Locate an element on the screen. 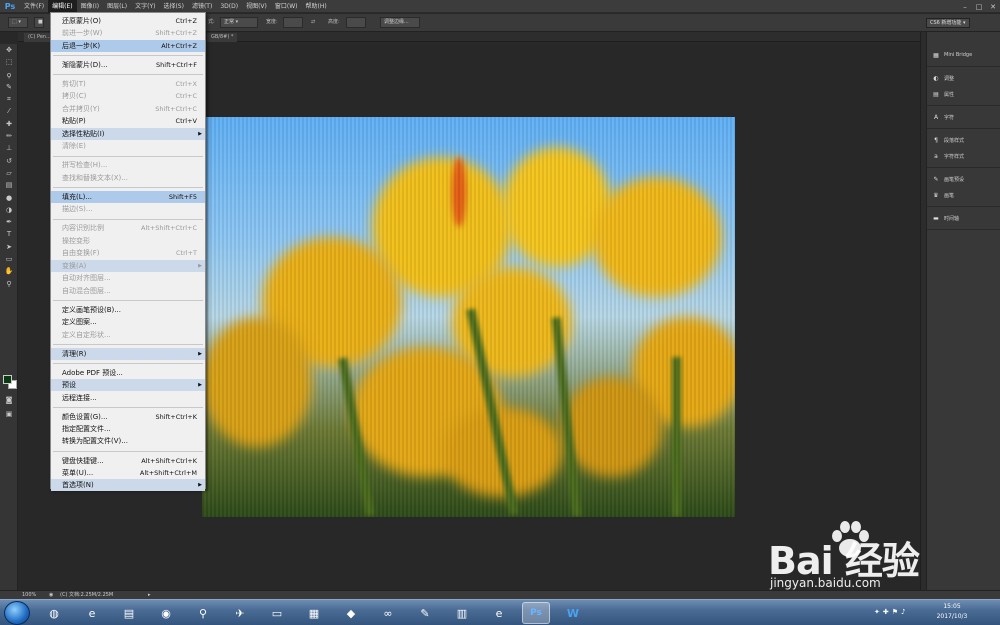  grid-app-icon: ▦ is located at coordinates (314, 613).